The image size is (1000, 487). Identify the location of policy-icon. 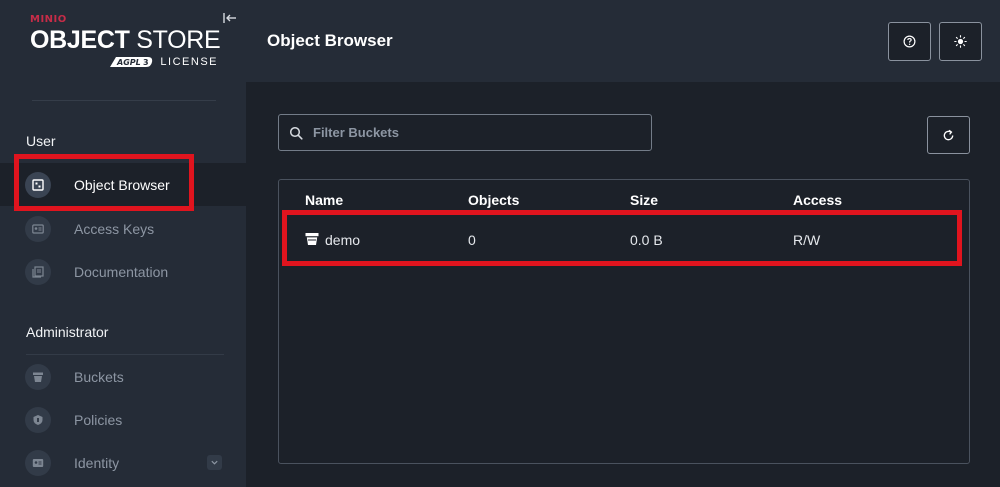
(38, 419).